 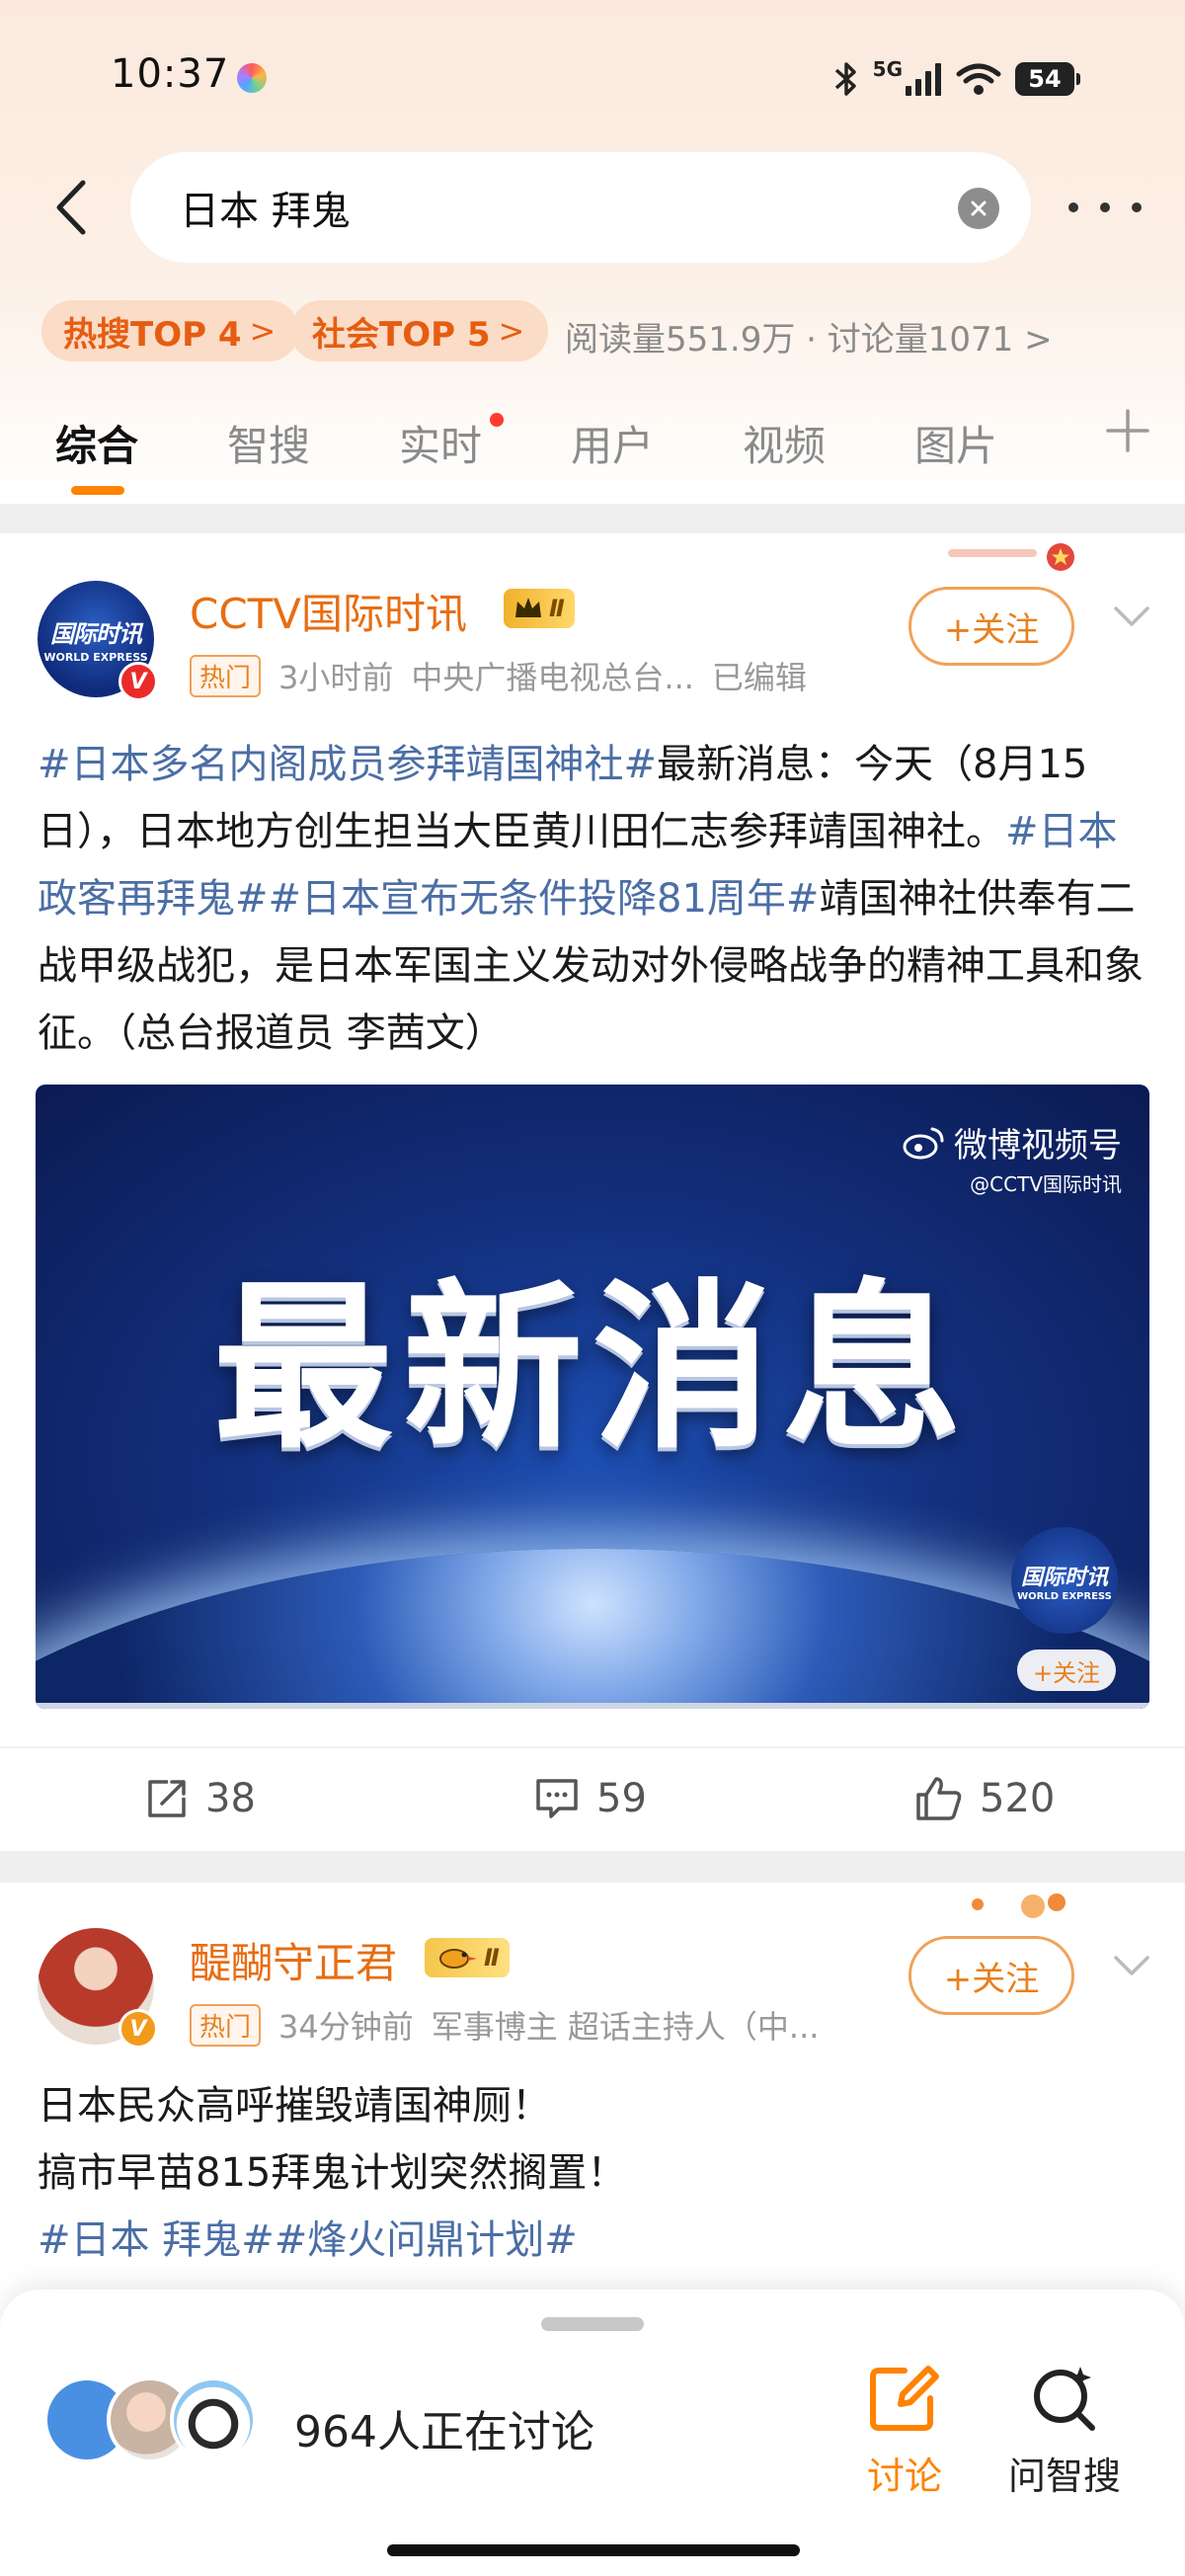 I want to click on like-count: 520, so click(x=1018, y=1798).